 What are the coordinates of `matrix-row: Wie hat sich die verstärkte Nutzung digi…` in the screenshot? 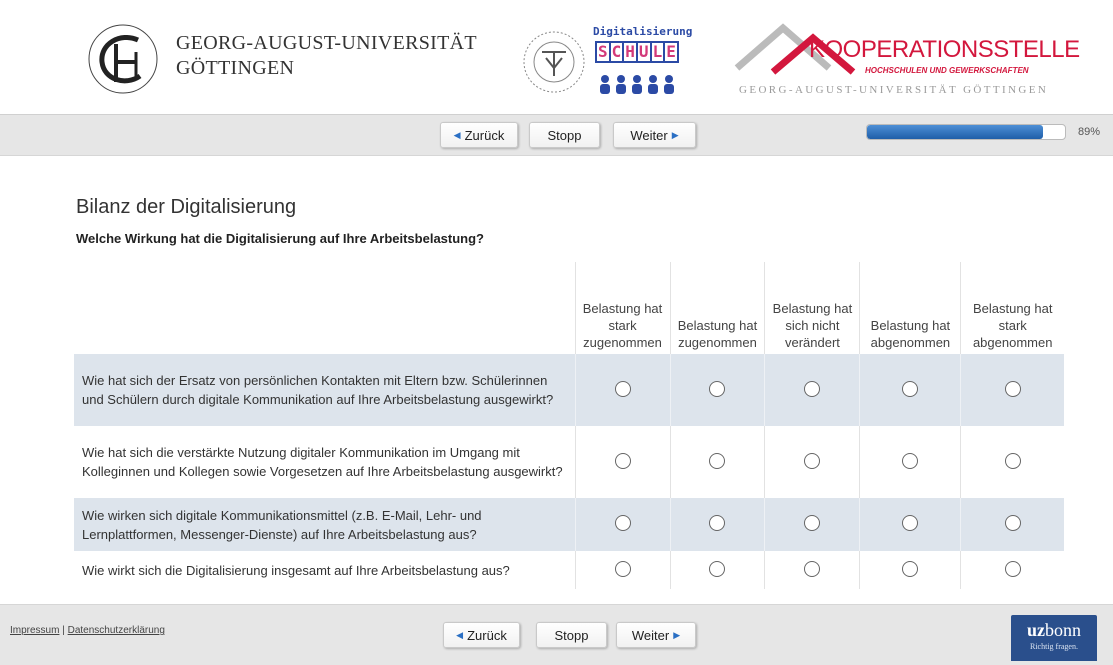 It's located at (569, 462).